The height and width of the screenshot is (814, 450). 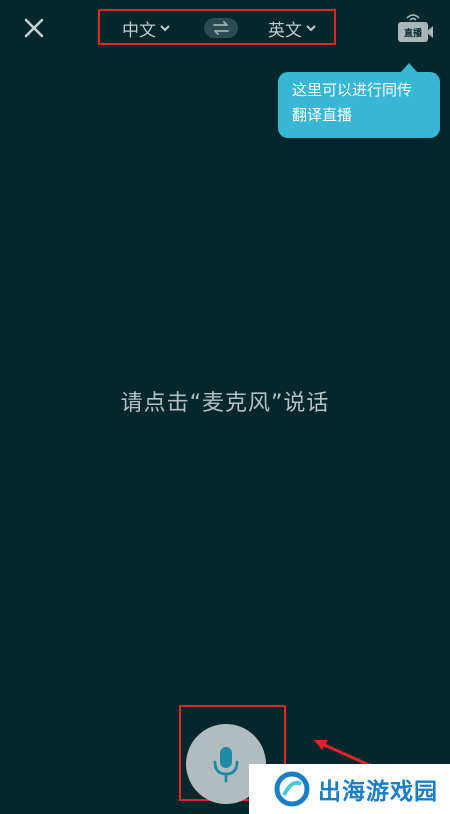 I want to click on swap-languages-button, so click(x=221, y=28).